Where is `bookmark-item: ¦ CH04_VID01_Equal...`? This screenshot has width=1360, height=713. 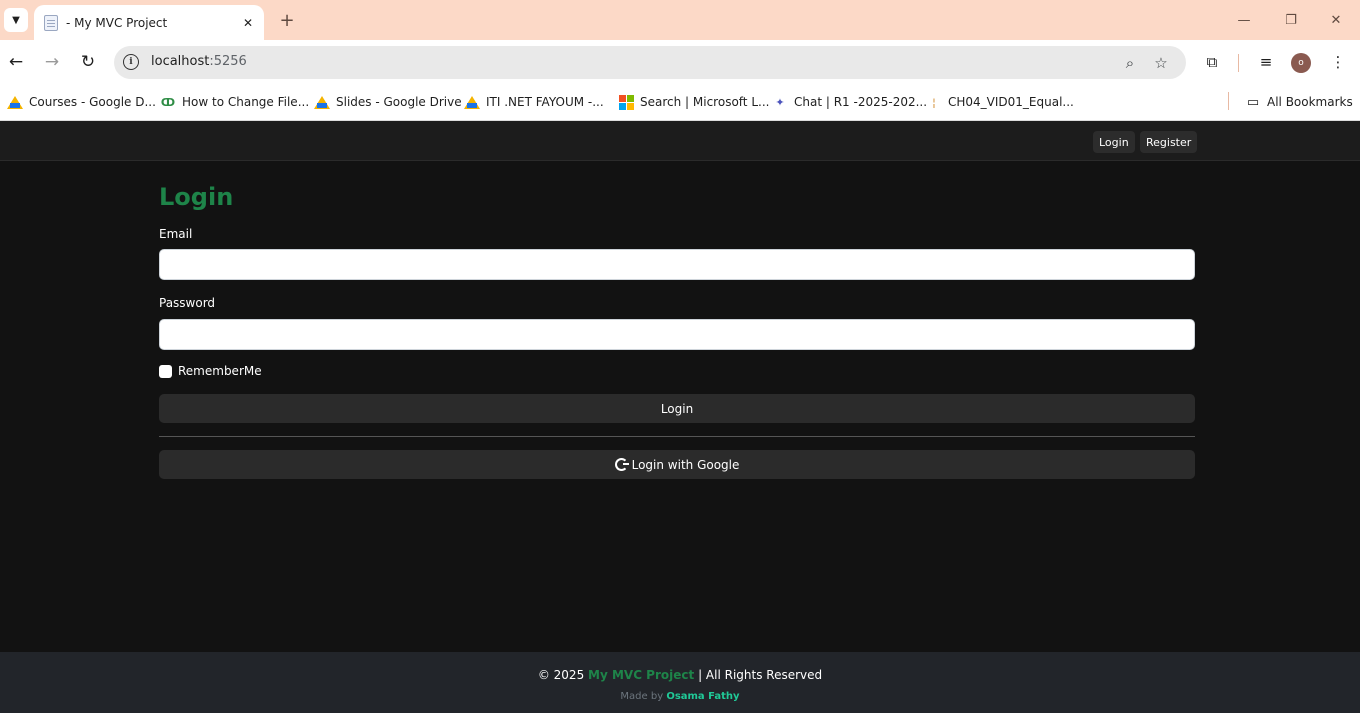
bookmark-item: ¦ CH04_VID01_Equal... is located at coordinates (1000, 102).